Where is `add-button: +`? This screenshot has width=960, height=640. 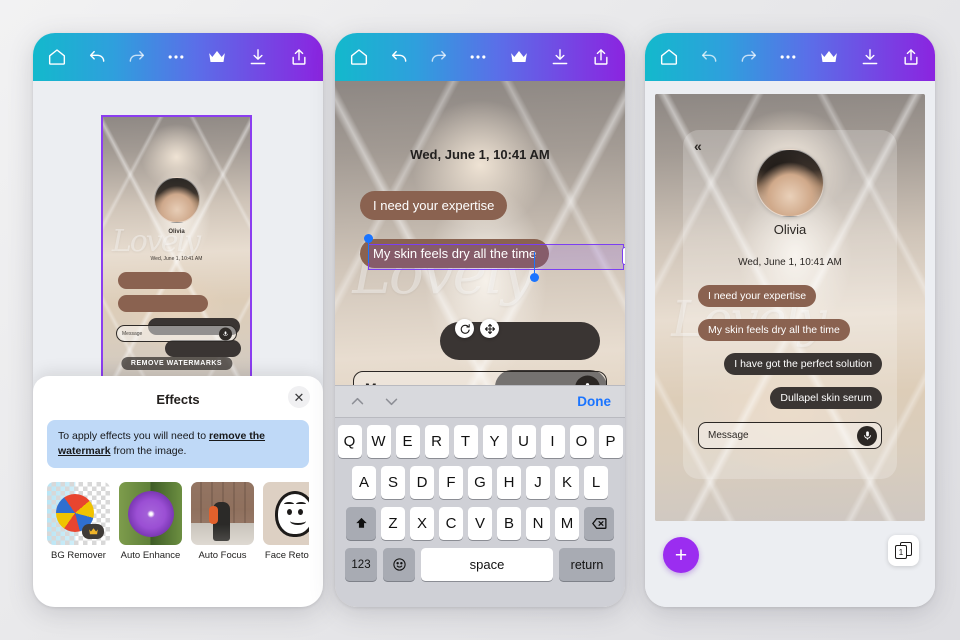
add-button: + is located at coordinates (681, 555).